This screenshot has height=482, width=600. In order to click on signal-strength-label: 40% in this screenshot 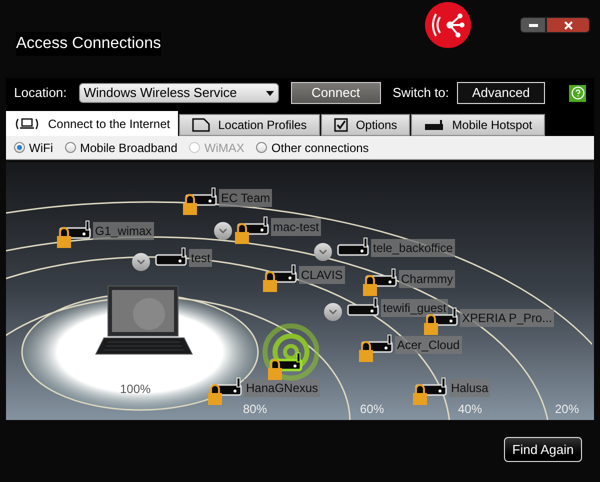, I will do `click(470, 409)`.